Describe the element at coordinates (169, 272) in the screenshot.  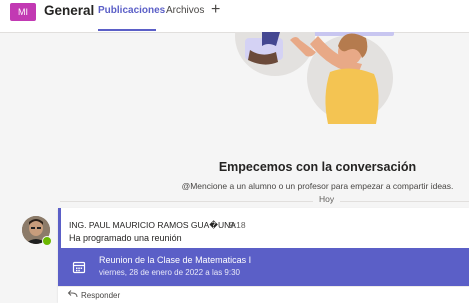
I see `meeting-date: viernes, 28 de enero de 2022 a las 9:30` at that location.